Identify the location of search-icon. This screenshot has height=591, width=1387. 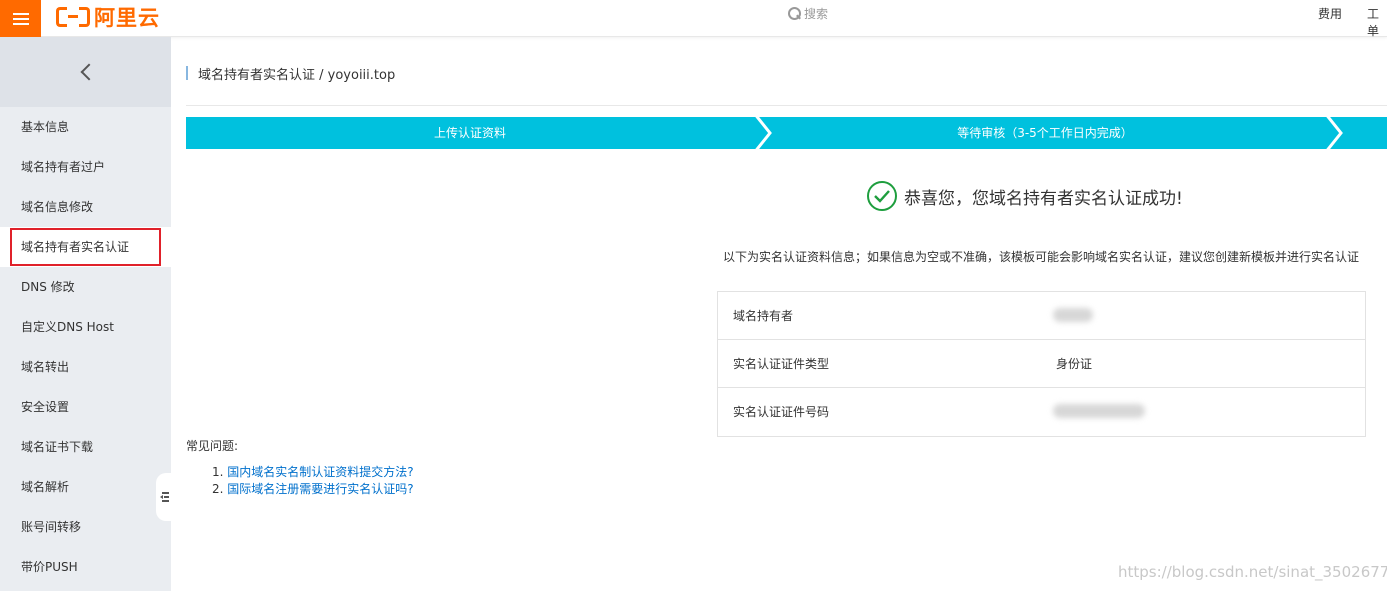
(794, 13).